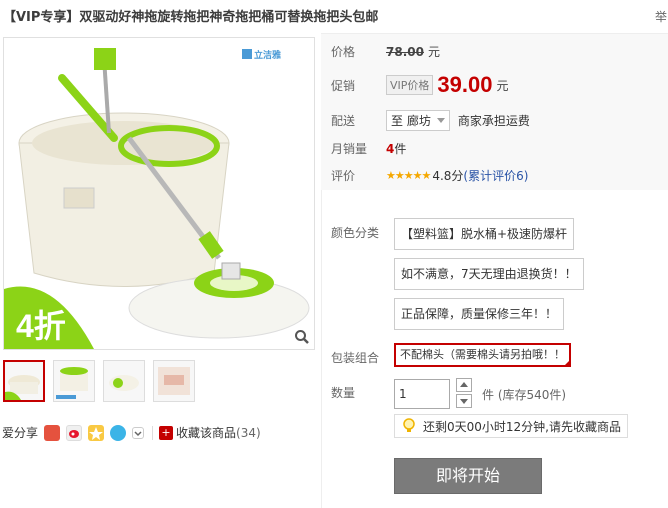  Describe the element at coordinates (400, 149) in the screenshot. I see `sales-unit: 件` at that location.